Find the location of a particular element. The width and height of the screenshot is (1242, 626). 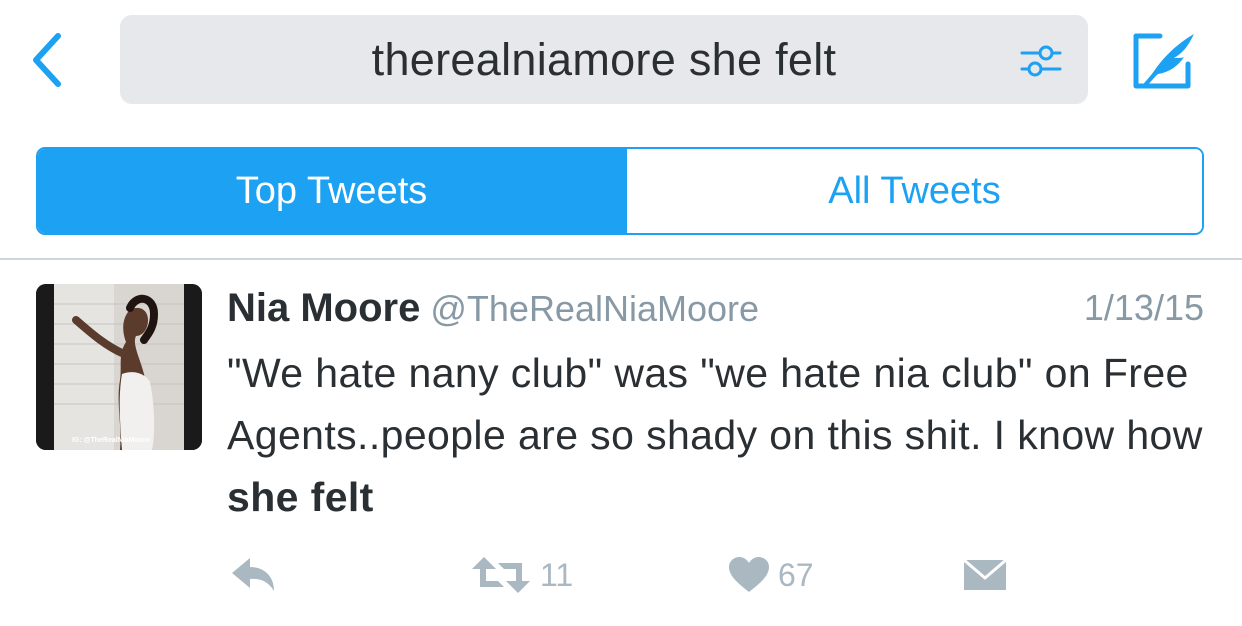

compose-tweet-icon is located at coordinates (1163, 61).